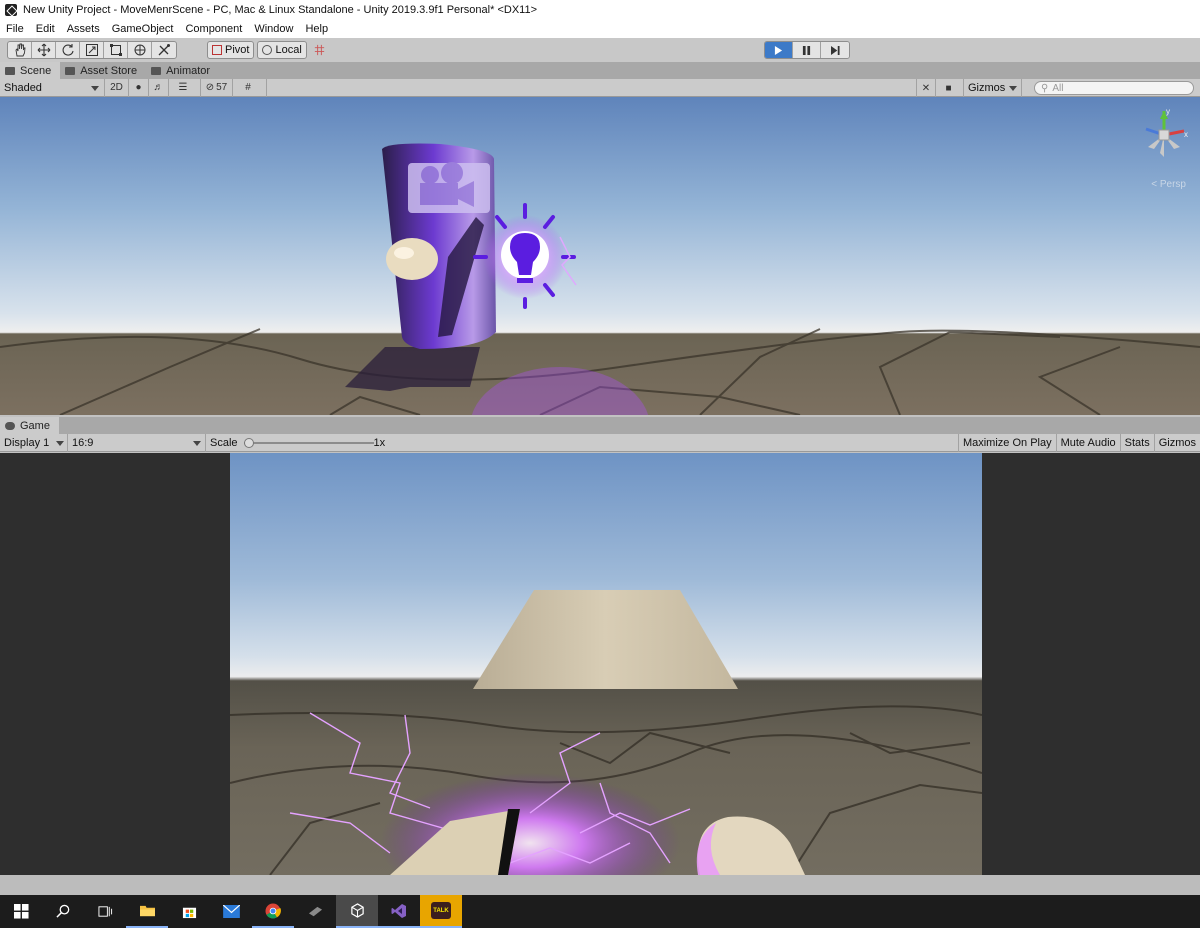 The height and width of the screenshot is (928, 1200). Describe the element at coordinates (1168, 184) in the screenshot. I see `persp-label: < Persp` at that location.